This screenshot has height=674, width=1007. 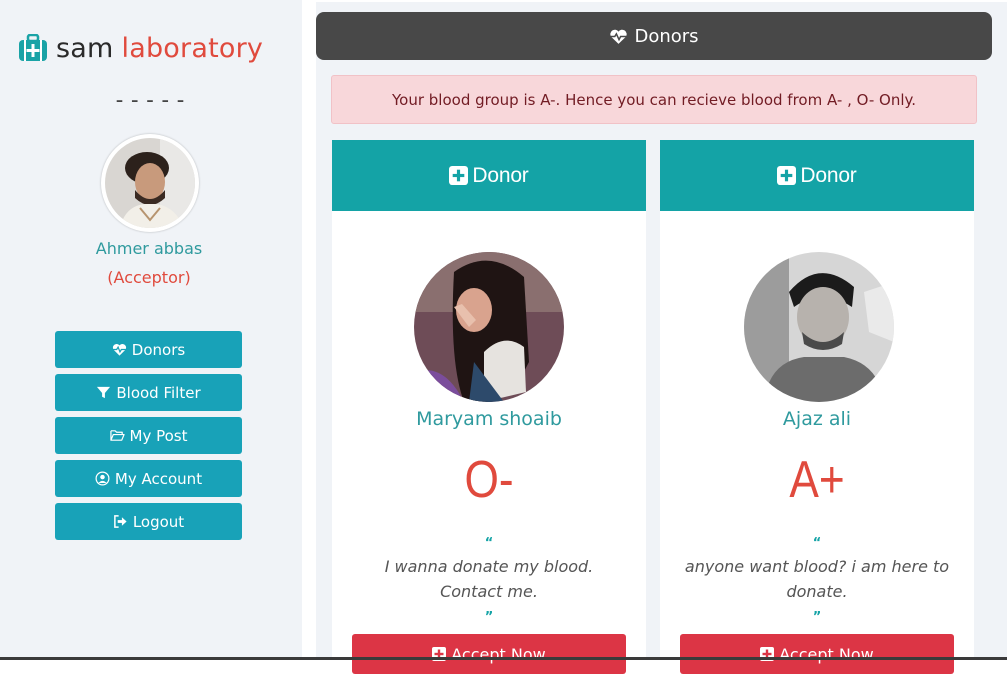 What do you see at coordinates (85, 48) in the screenshot?
I see `brand-name-first: sam` at bounding box center [85, 48].